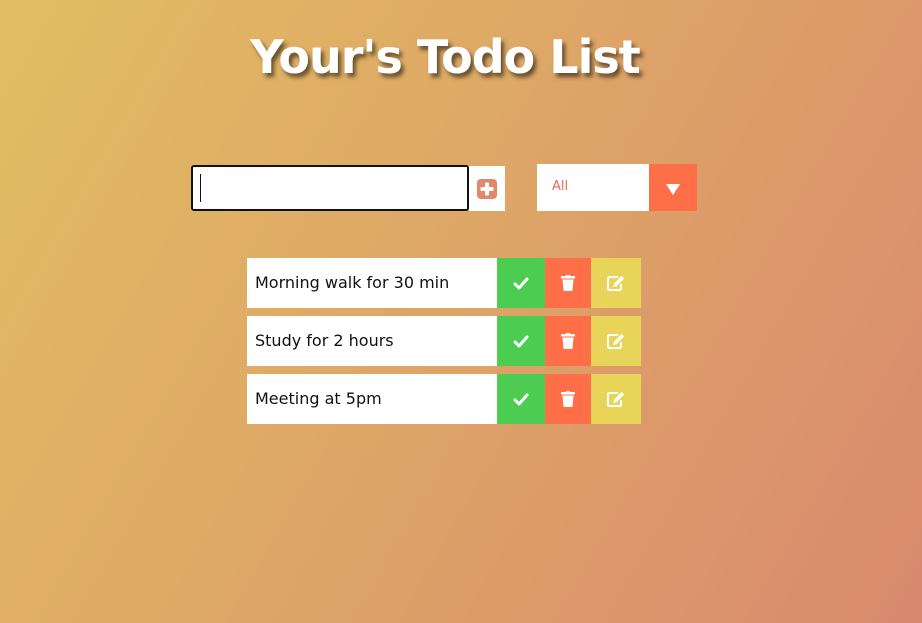  I want to click on text-cursor, so click(200, 188).